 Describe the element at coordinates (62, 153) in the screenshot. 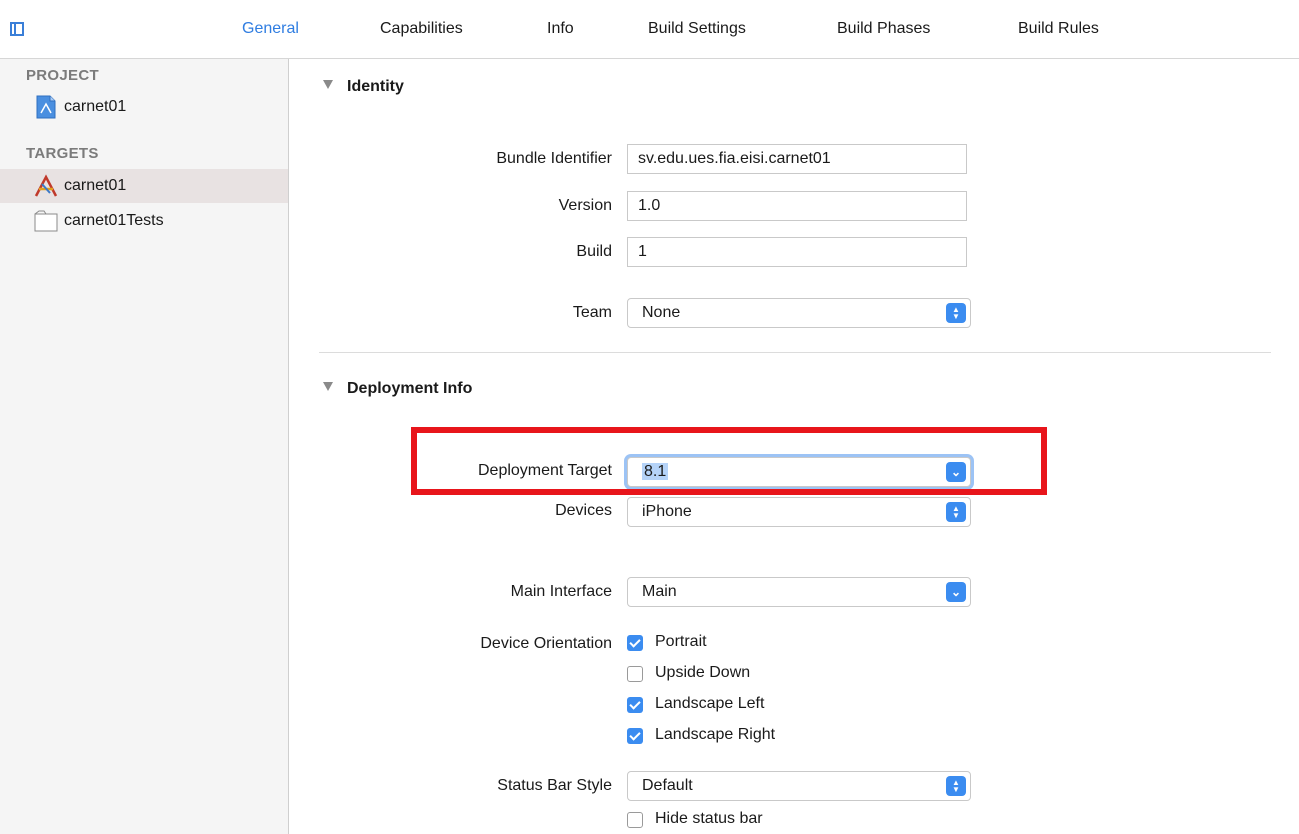

I see `targets-section-header: TARGETS` at that location.